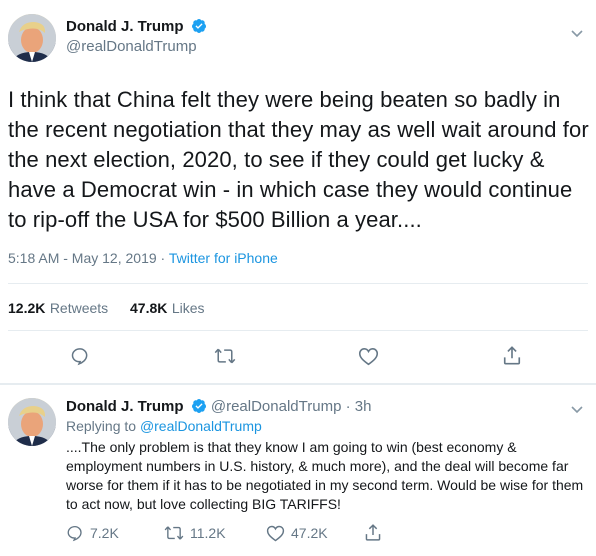 The width and height of the screenshot is (596, 556). I want to click on replying-to-label: Replying to, so click(101, 426).